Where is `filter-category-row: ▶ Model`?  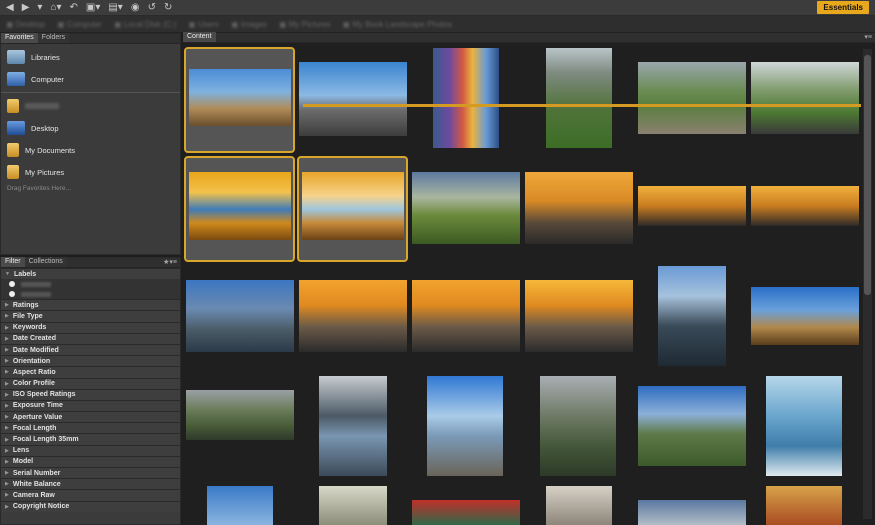 filter-category-row: ▶ Model is located at coordinates (90, 461).